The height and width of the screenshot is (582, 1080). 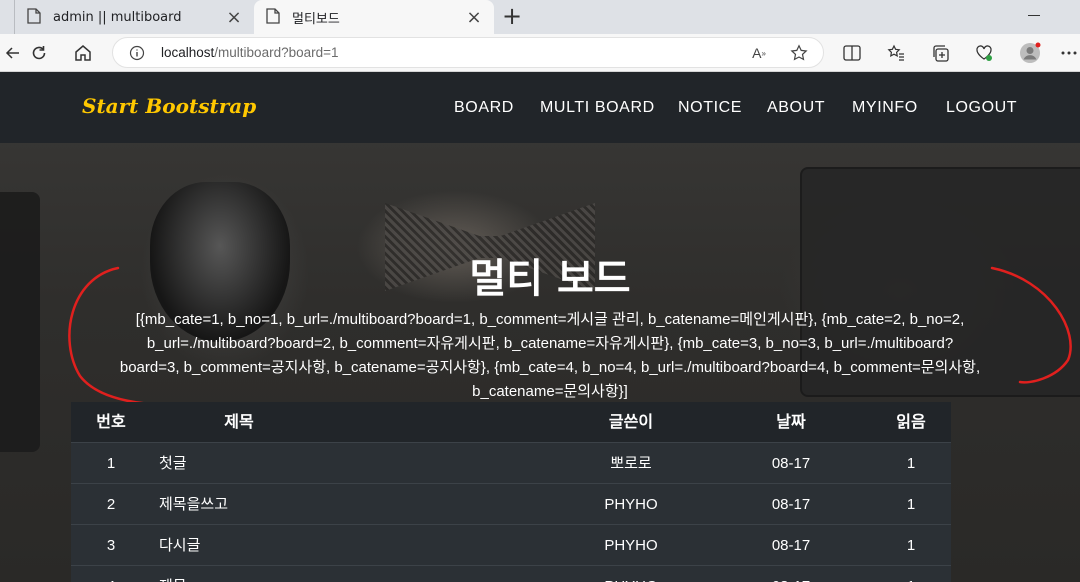 What do you see at coordinates (981, 108) in the screenshot?
I see `nav-logout: LOGOUT` at bounding box center [981, 108].